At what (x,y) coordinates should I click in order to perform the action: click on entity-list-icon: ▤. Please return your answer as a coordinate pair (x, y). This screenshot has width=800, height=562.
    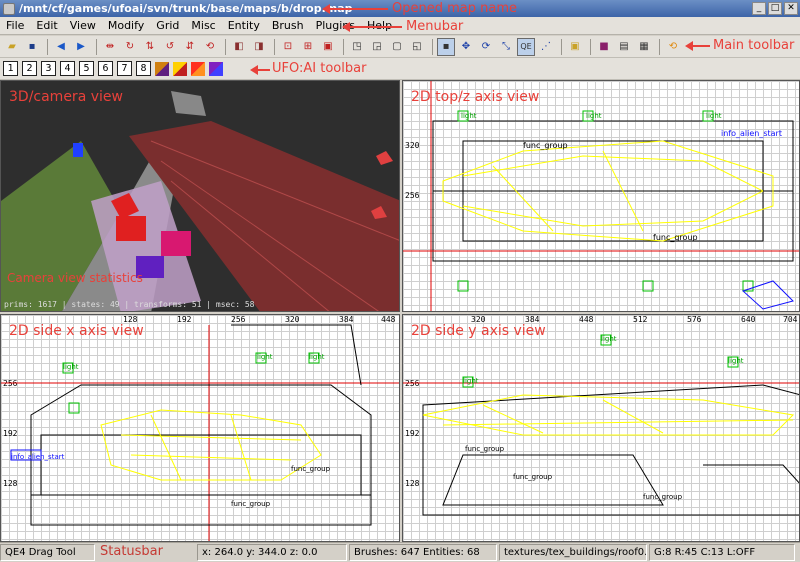
    Looking at the image, I should click on (624, 47).